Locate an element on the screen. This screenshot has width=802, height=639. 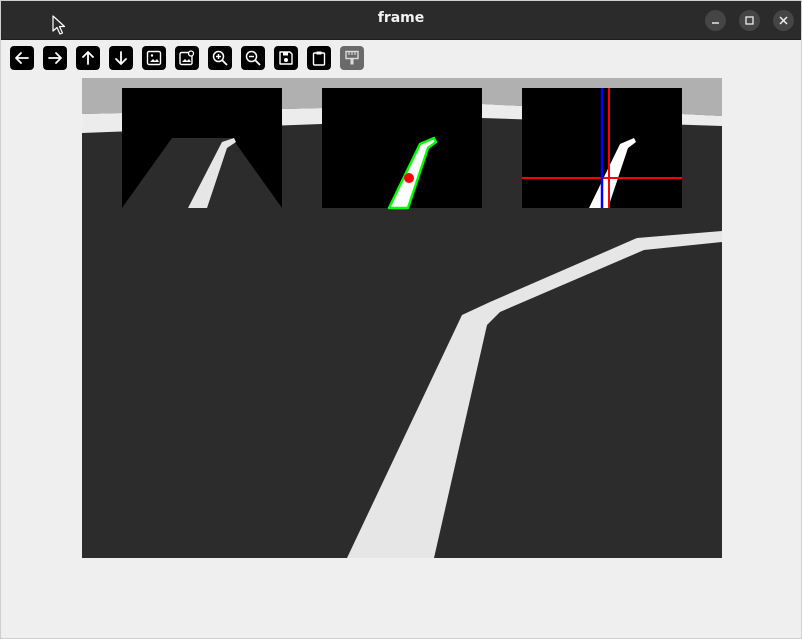
zoom-original-button is located at coordinates (154, 58).